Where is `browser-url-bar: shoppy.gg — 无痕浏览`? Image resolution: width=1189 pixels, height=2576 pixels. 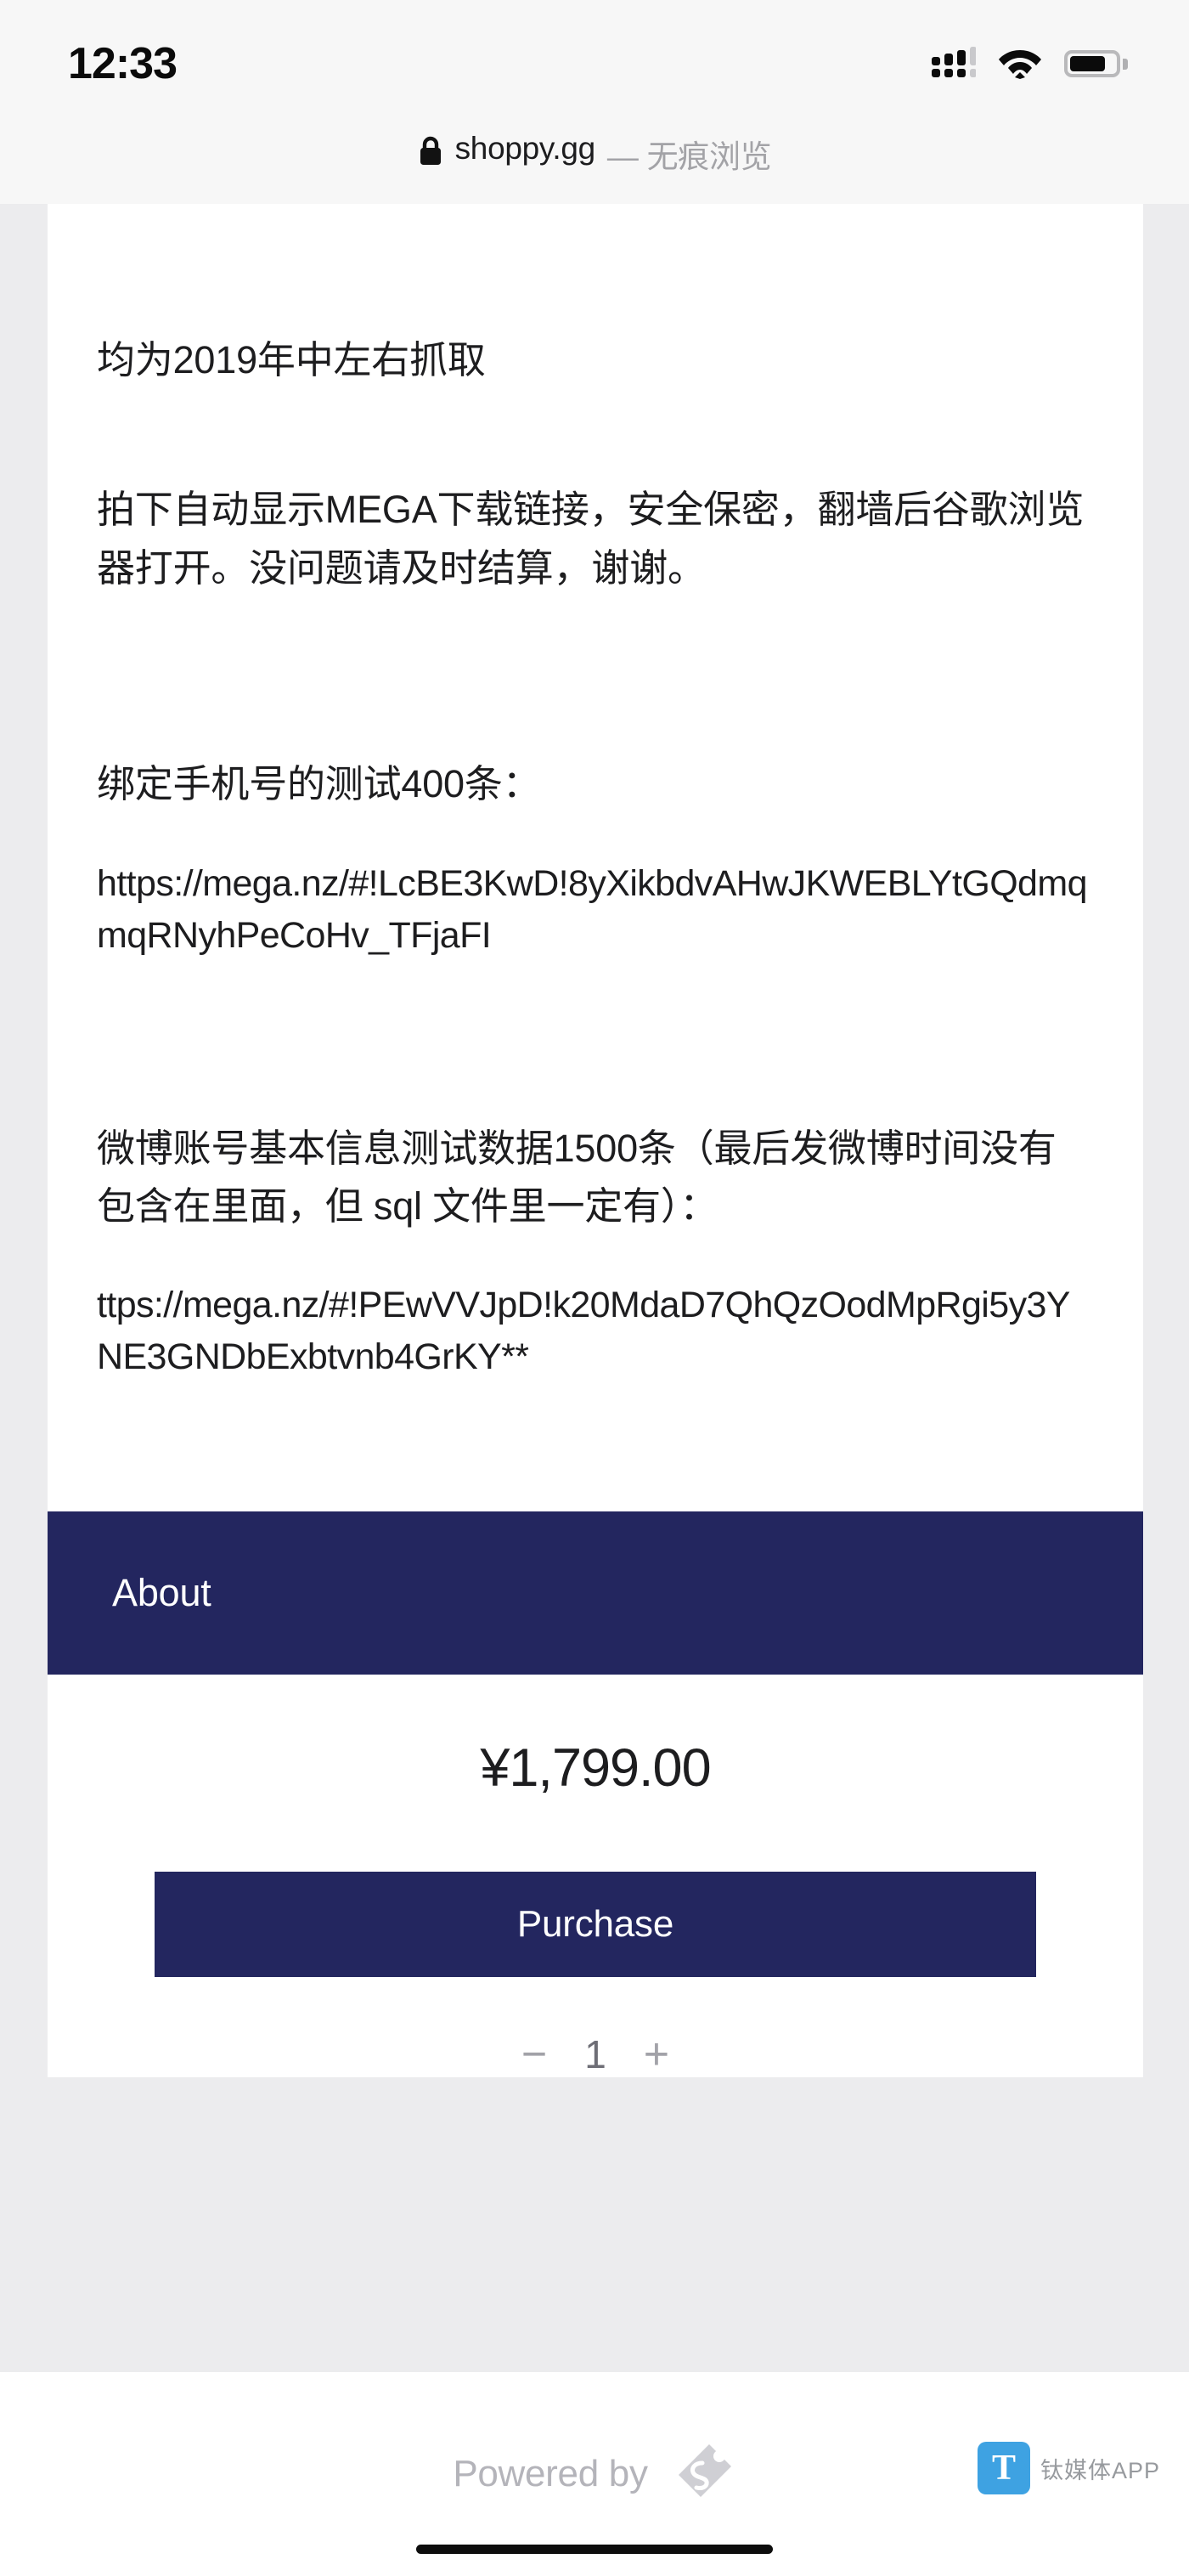 browser-url-bar: shoppy.gg — 无痕浏览 is located at coordinates (594, 165).